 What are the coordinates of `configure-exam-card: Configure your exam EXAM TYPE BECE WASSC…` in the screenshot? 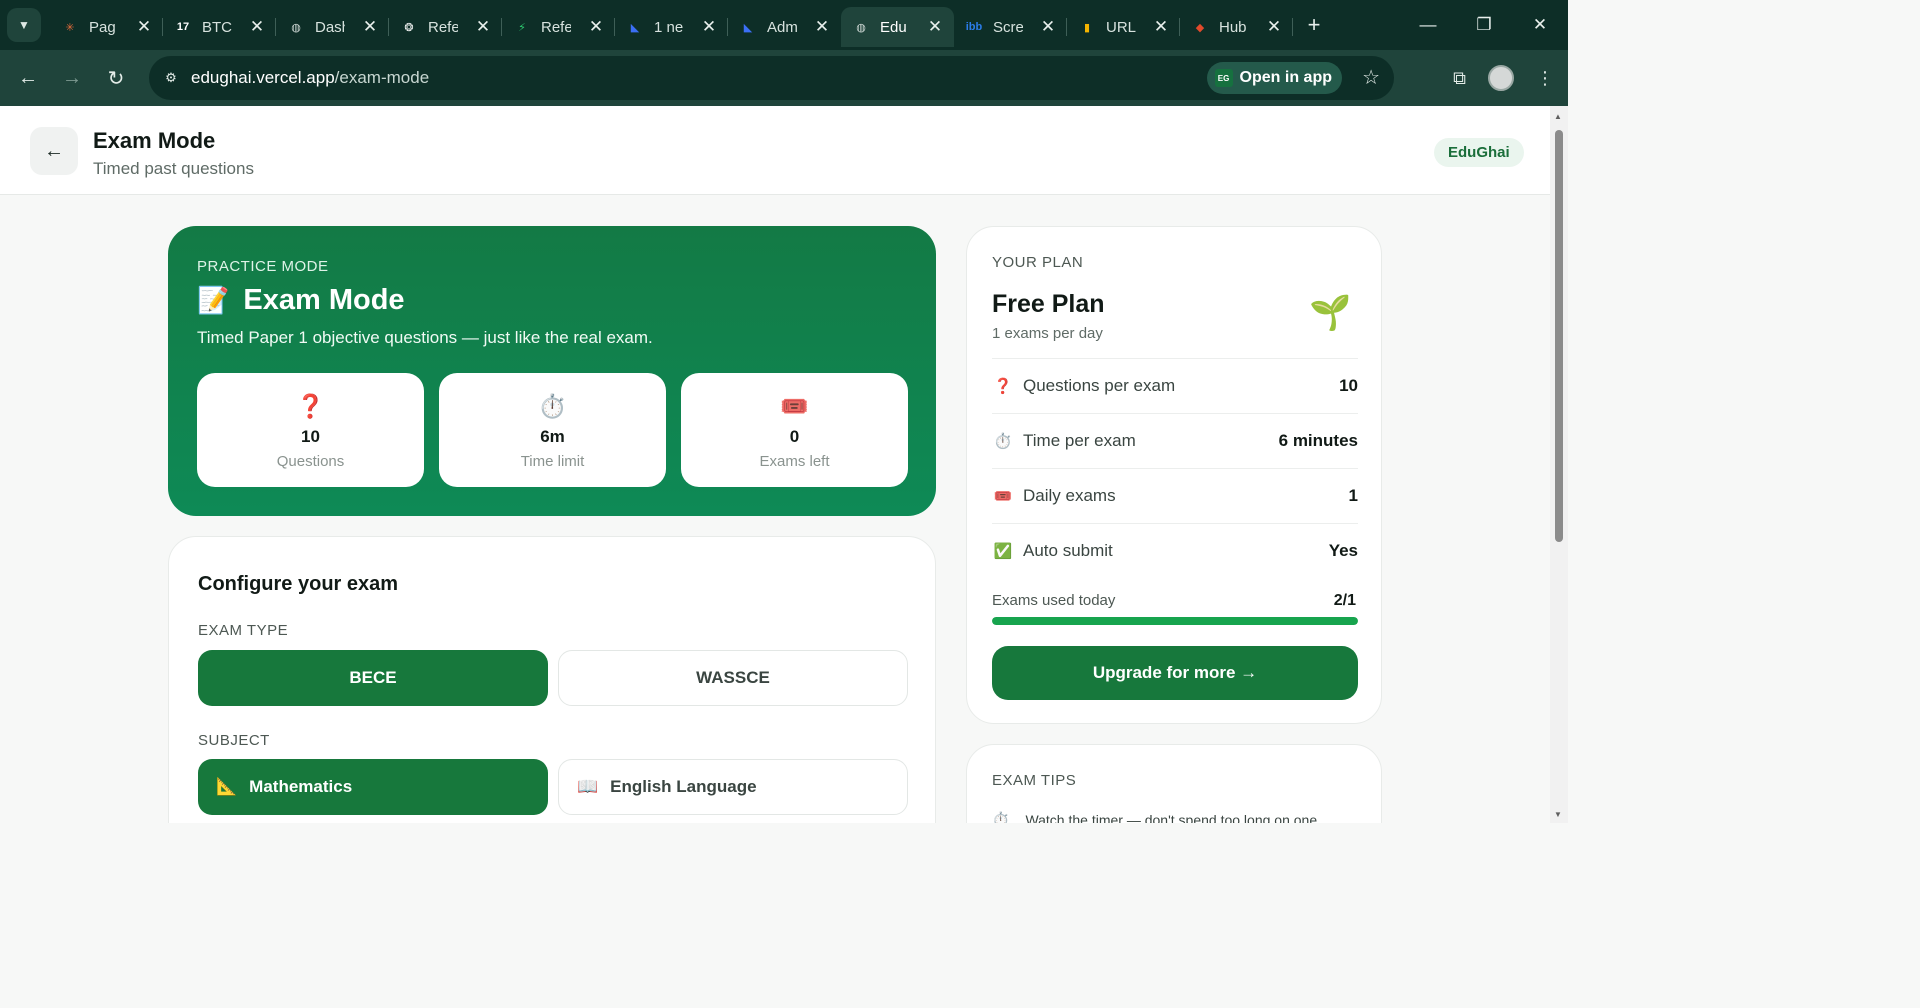 It's located at (552, 679).